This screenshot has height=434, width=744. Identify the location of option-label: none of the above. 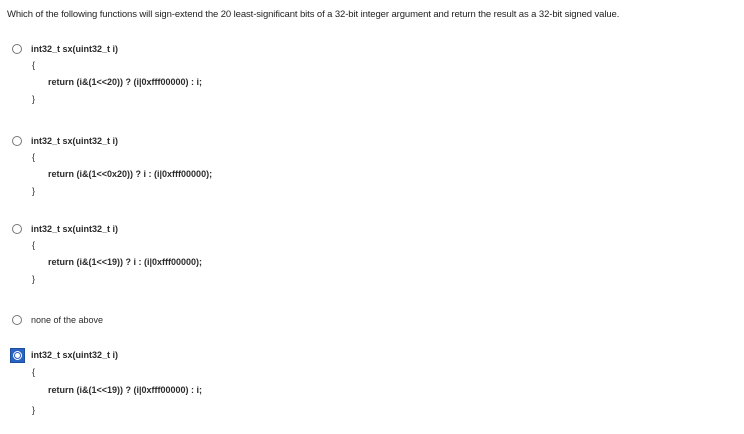
(67, 320).